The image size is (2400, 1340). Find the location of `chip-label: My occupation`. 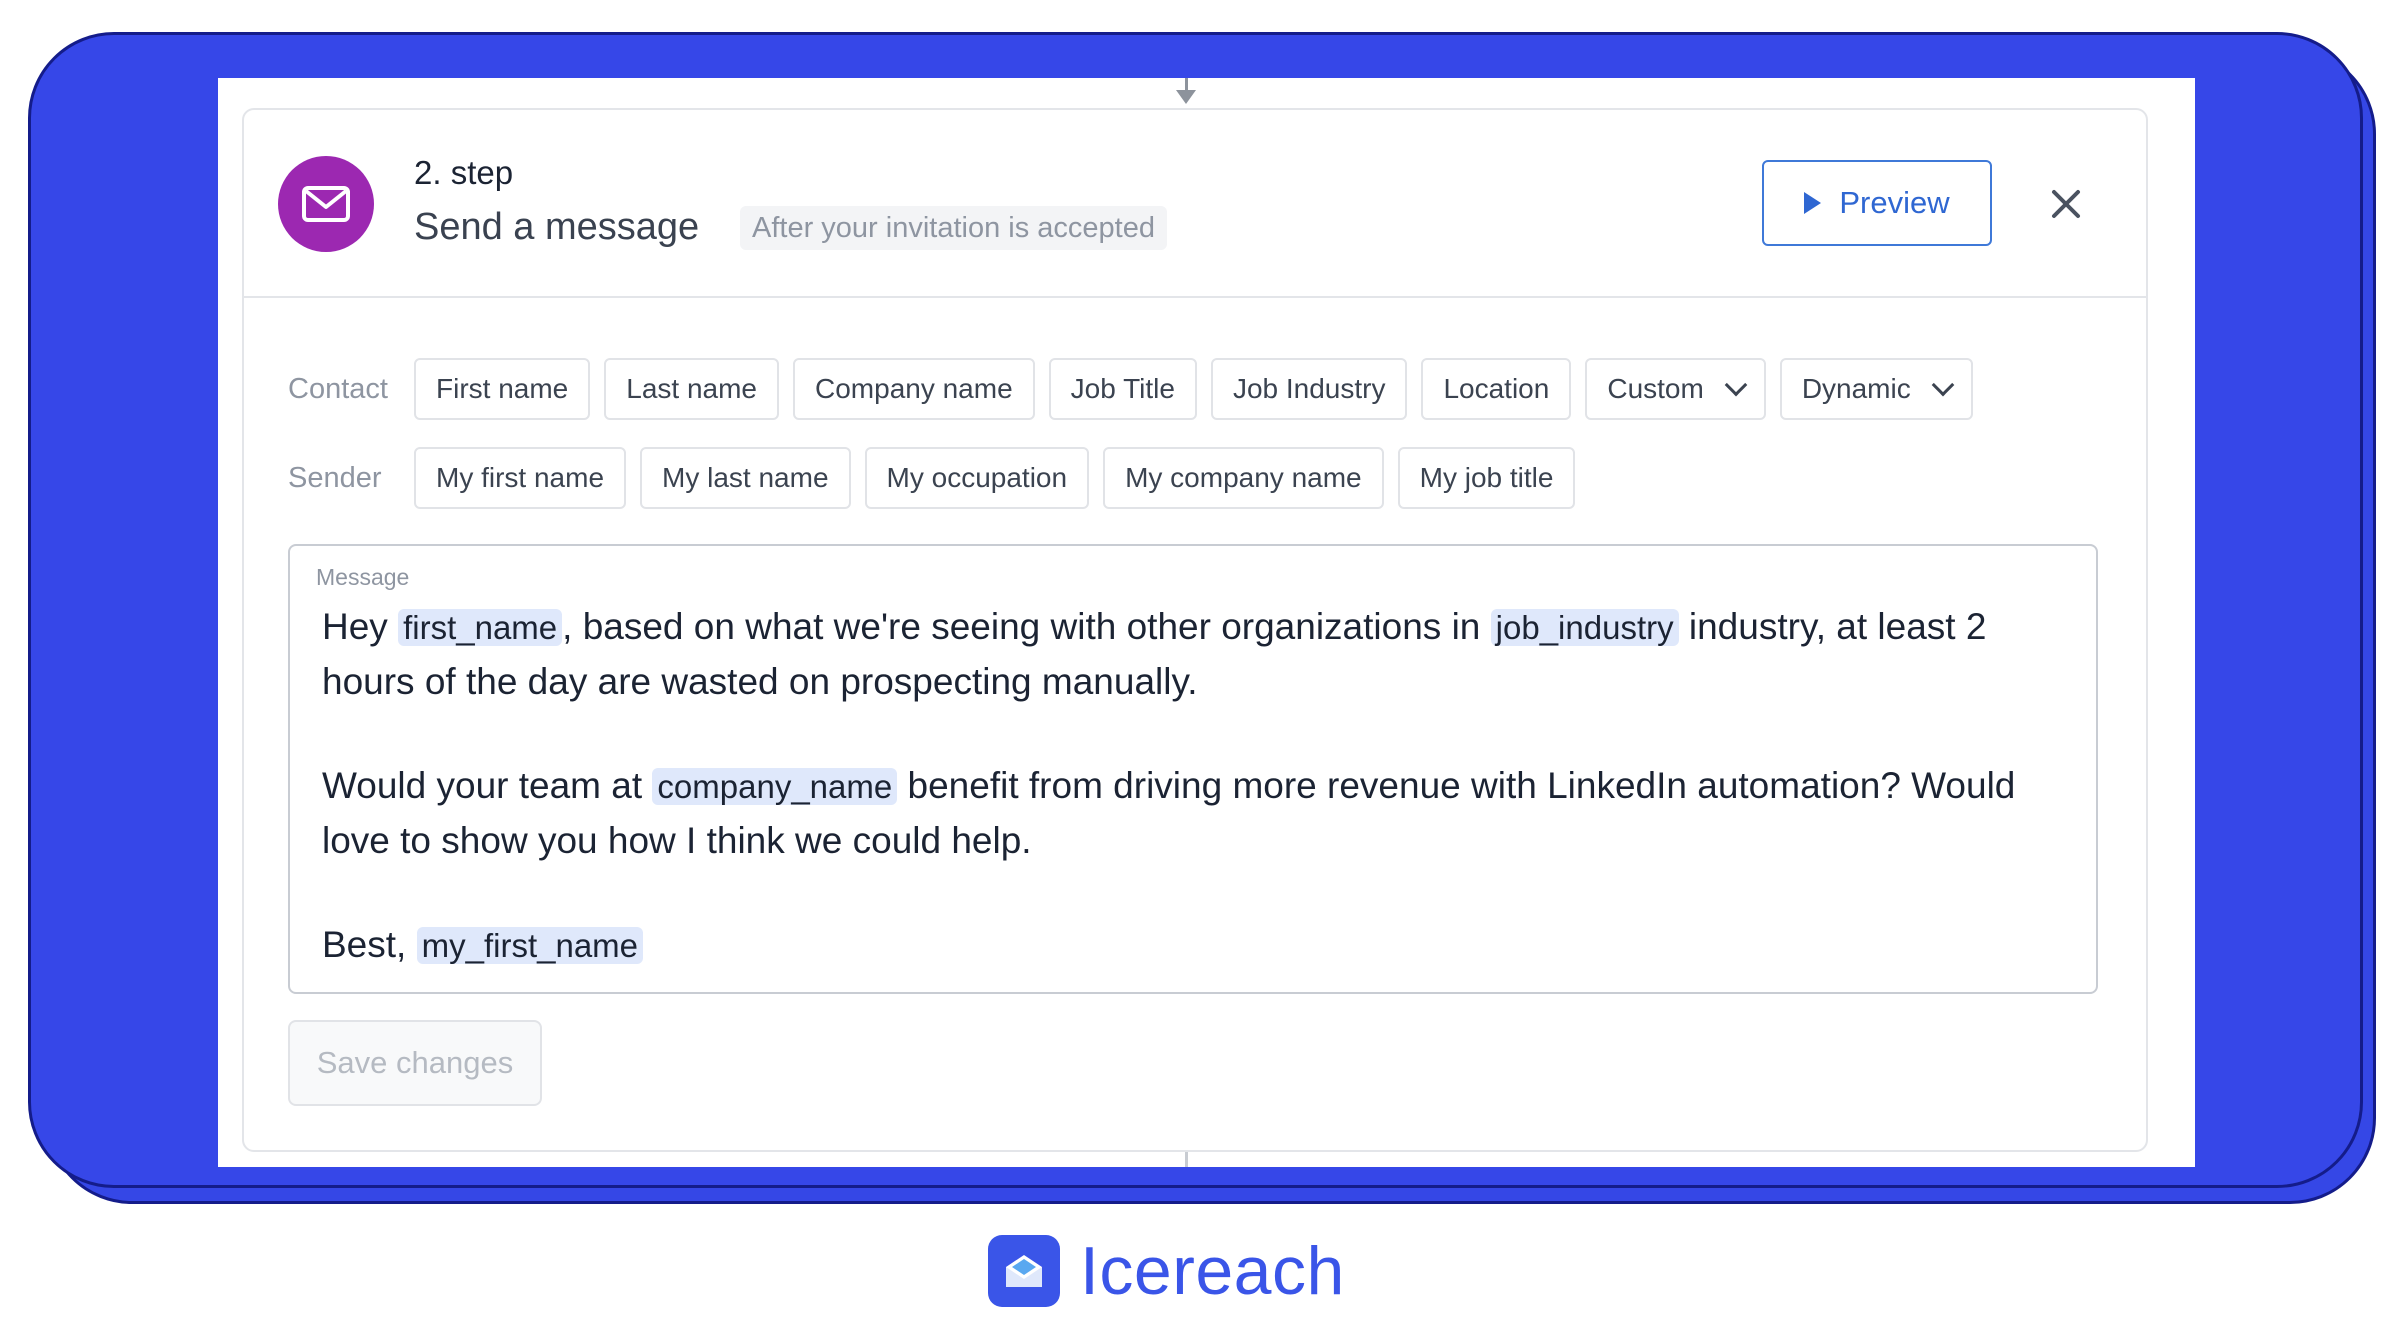

chip-label: My occupation is located at coordinates (977, 477).